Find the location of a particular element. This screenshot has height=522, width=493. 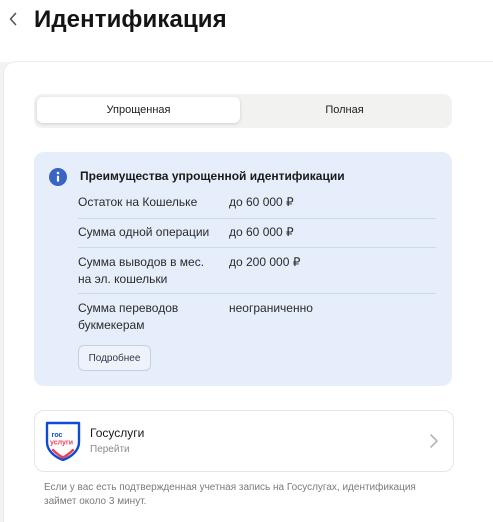

chevron-left-icon is located at coordinates (13, 19).